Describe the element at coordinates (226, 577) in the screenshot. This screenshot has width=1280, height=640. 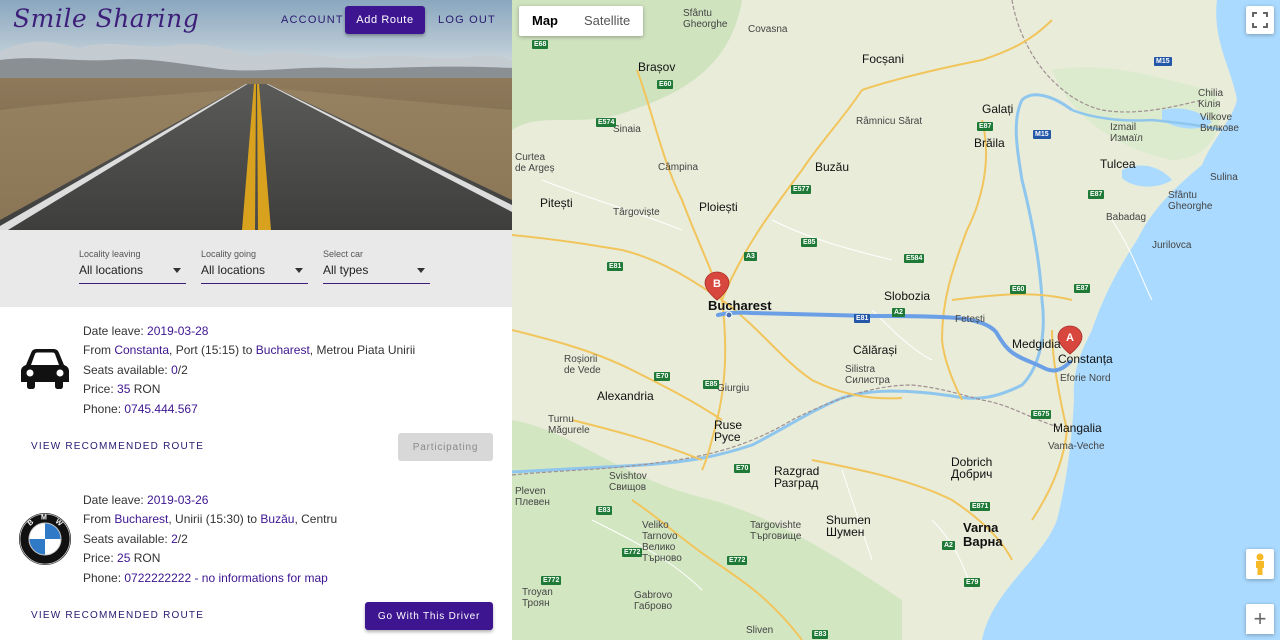
I see `phone-value: 0722222222 - no informations for map` at that location.